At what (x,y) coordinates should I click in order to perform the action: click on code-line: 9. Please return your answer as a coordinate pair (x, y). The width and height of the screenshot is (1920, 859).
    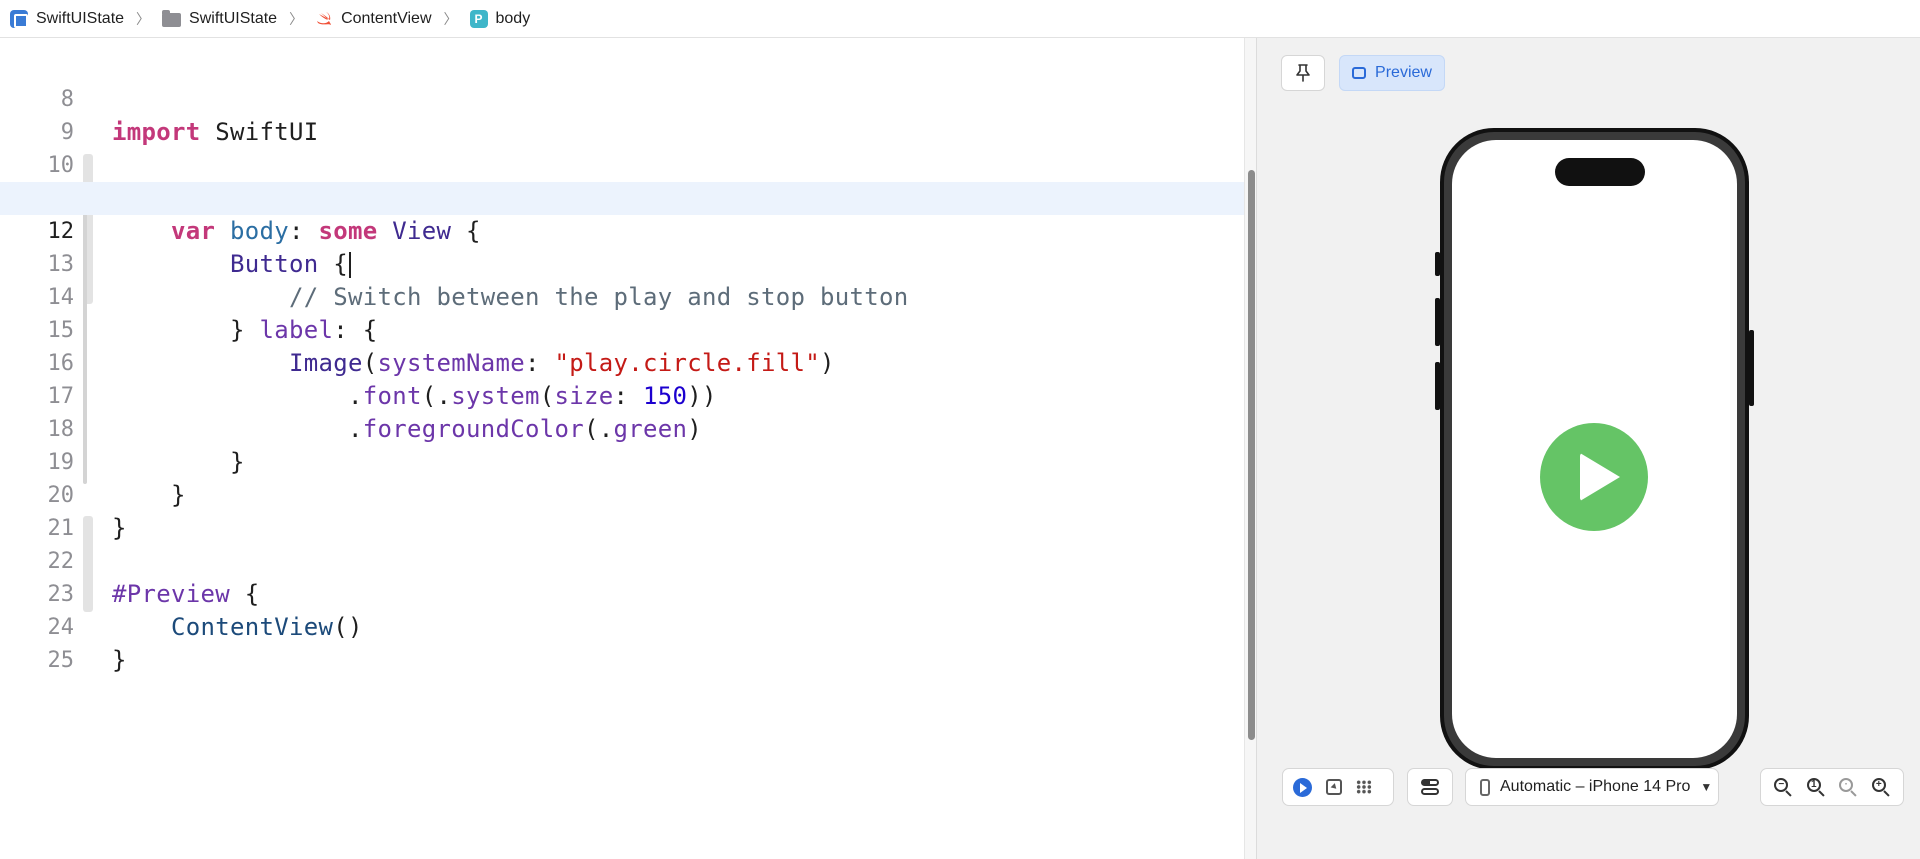
    Looking at the image, I should click on (622, 114).